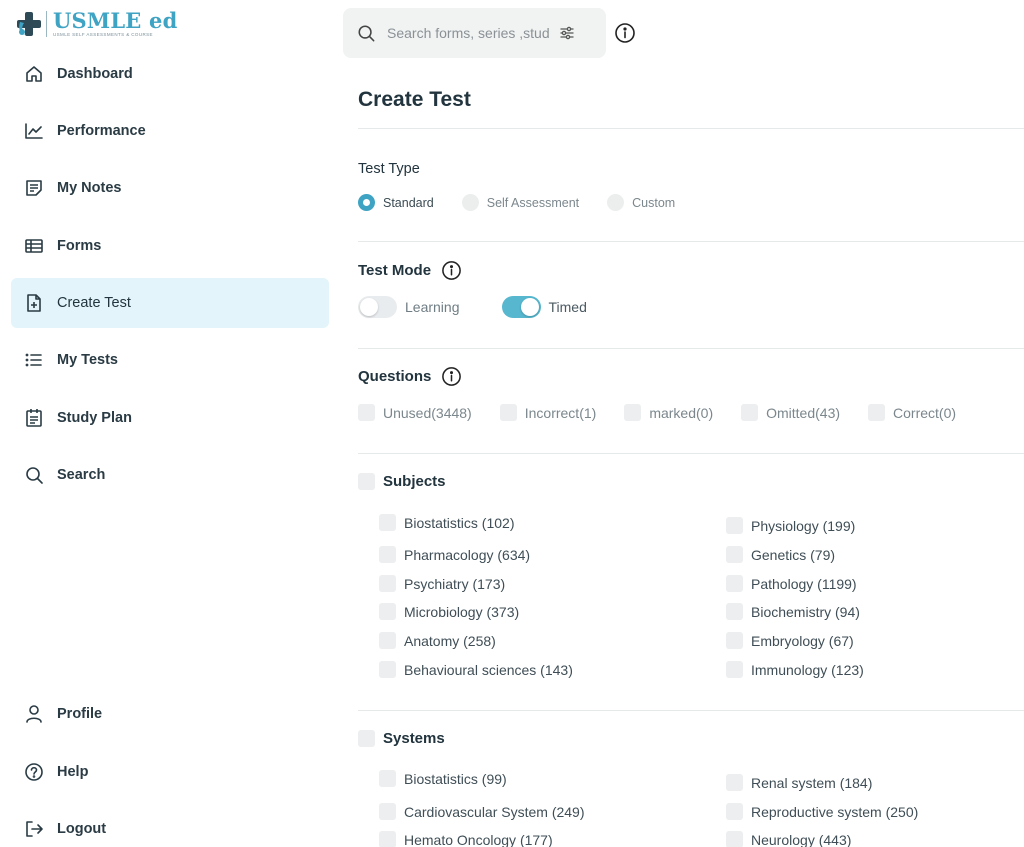  What do you see at coordinates (389, 169) in the screenshot?
I see `test-type-heading: Test Type` at bounding box center [389, 169].